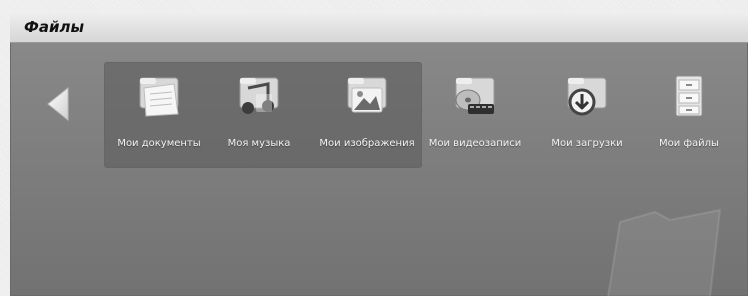  What do you see at coordinates (159, 143) in the screenshot?
I see `item-label: Мои документы` at bounding box center [159, 143].